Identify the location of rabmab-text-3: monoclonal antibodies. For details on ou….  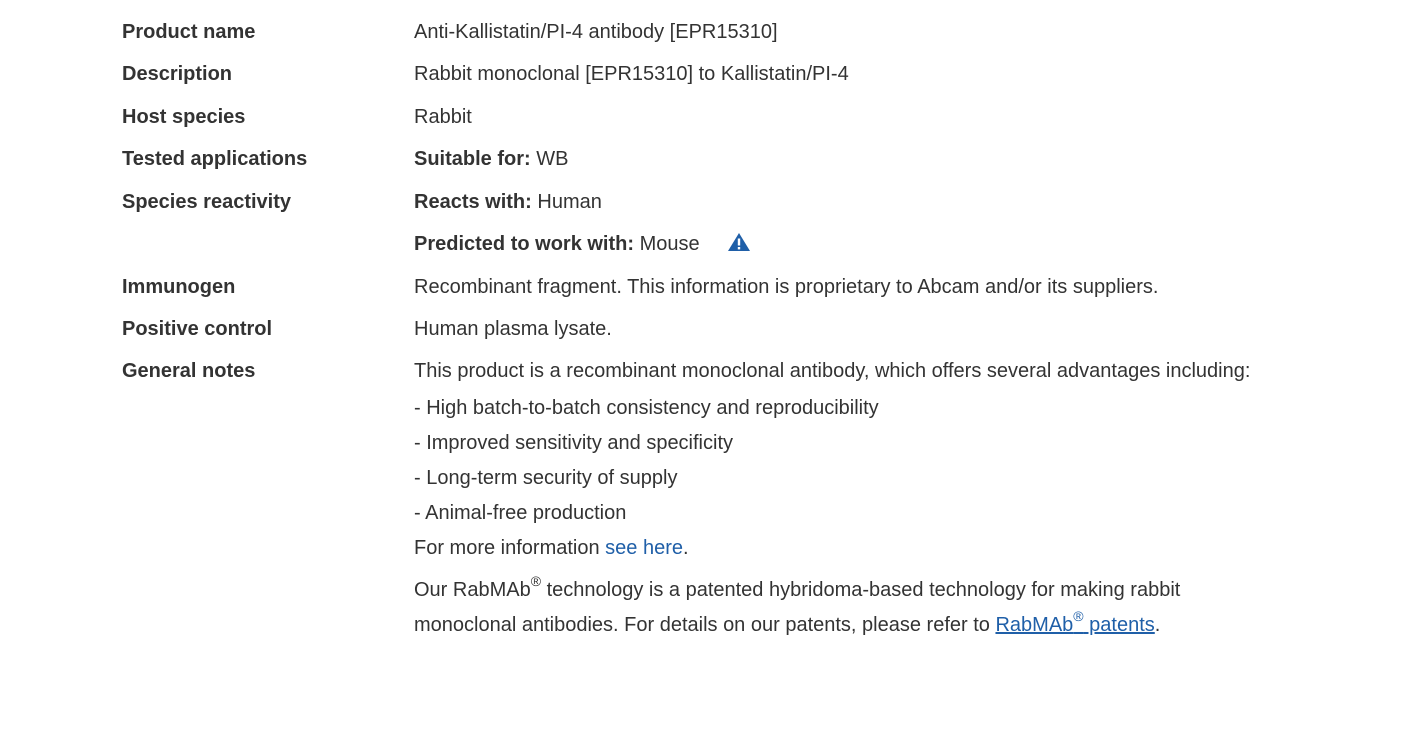
(705, 625).